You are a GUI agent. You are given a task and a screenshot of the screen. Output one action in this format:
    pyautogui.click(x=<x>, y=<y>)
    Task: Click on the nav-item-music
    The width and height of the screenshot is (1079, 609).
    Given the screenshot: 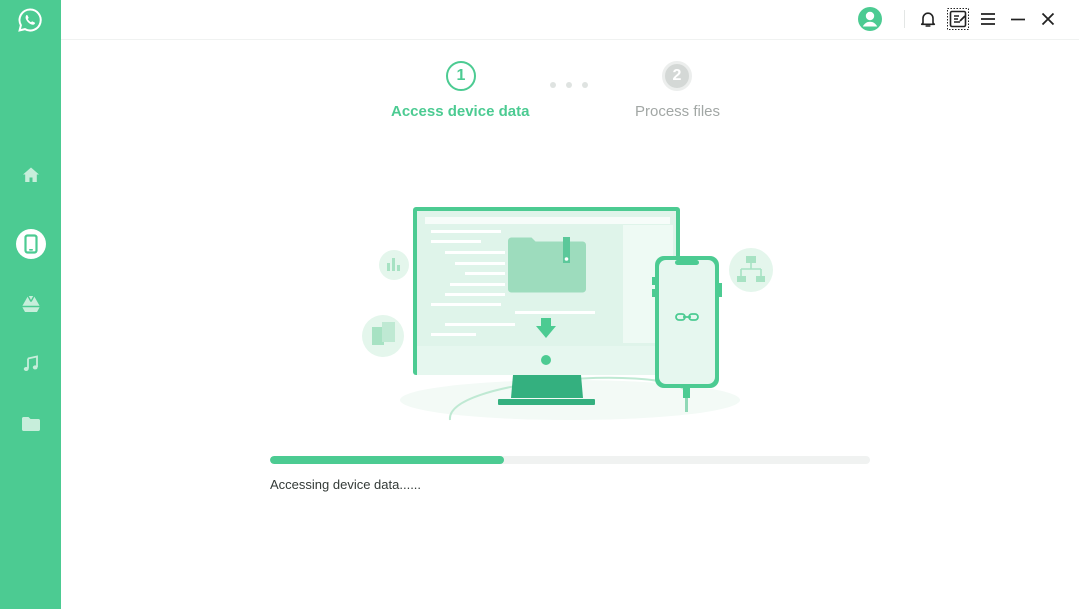 What is the action you would take?
    pyautogui.click(x=30, y=364)
    